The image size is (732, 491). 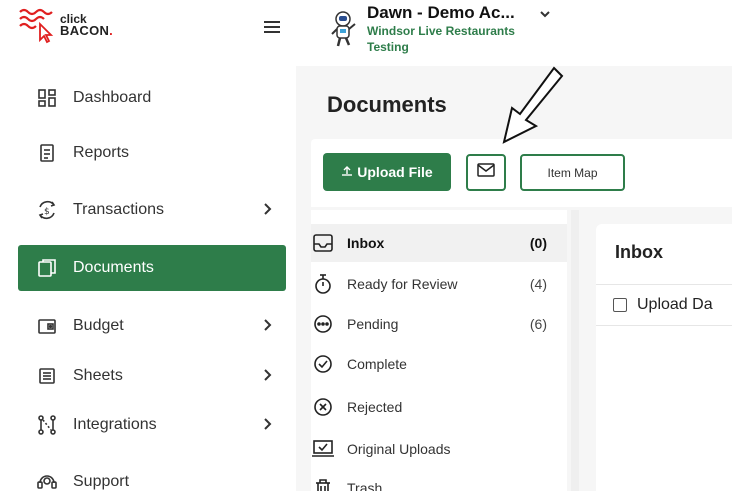 I want to click on documents-toolbar: Upload File Item Map, so click(x=521, y=173).